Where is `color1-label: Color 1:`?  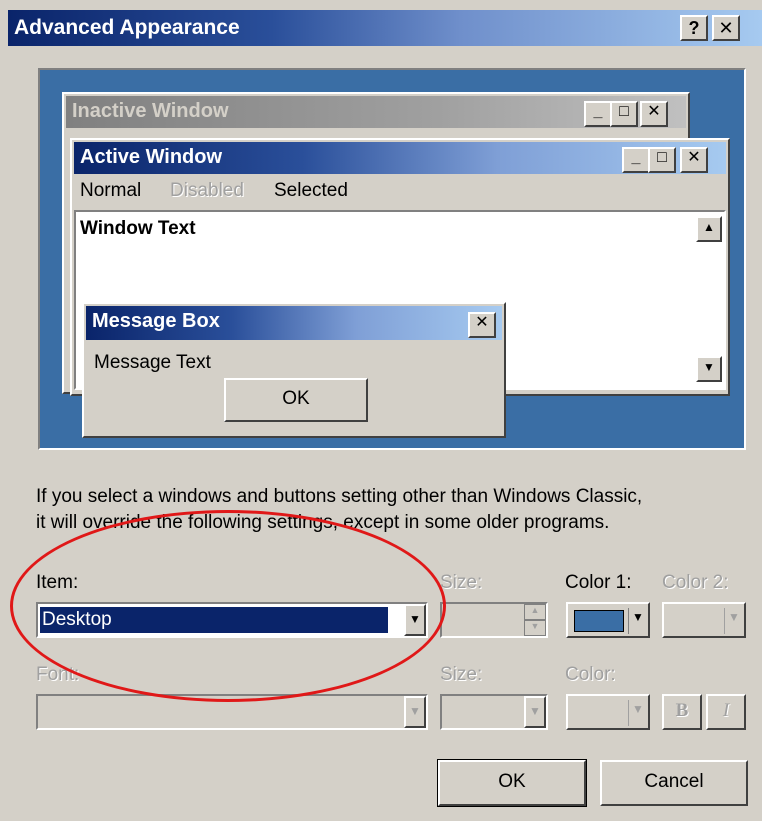 color1-label: Color 1: is located at coordinates (598, 582).